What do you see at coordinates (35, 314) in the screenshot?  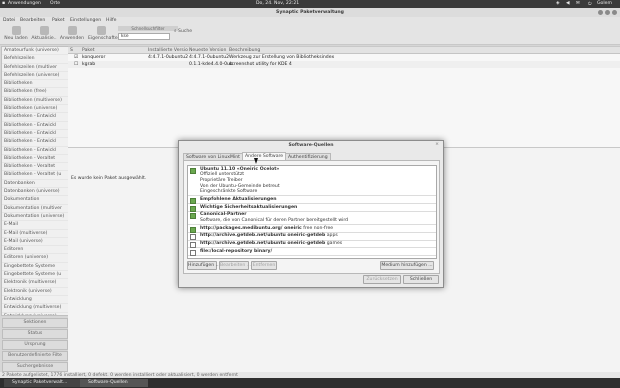 I see `sidebar-item: Entwicklung (universe)` at bounding box center [35, 314].